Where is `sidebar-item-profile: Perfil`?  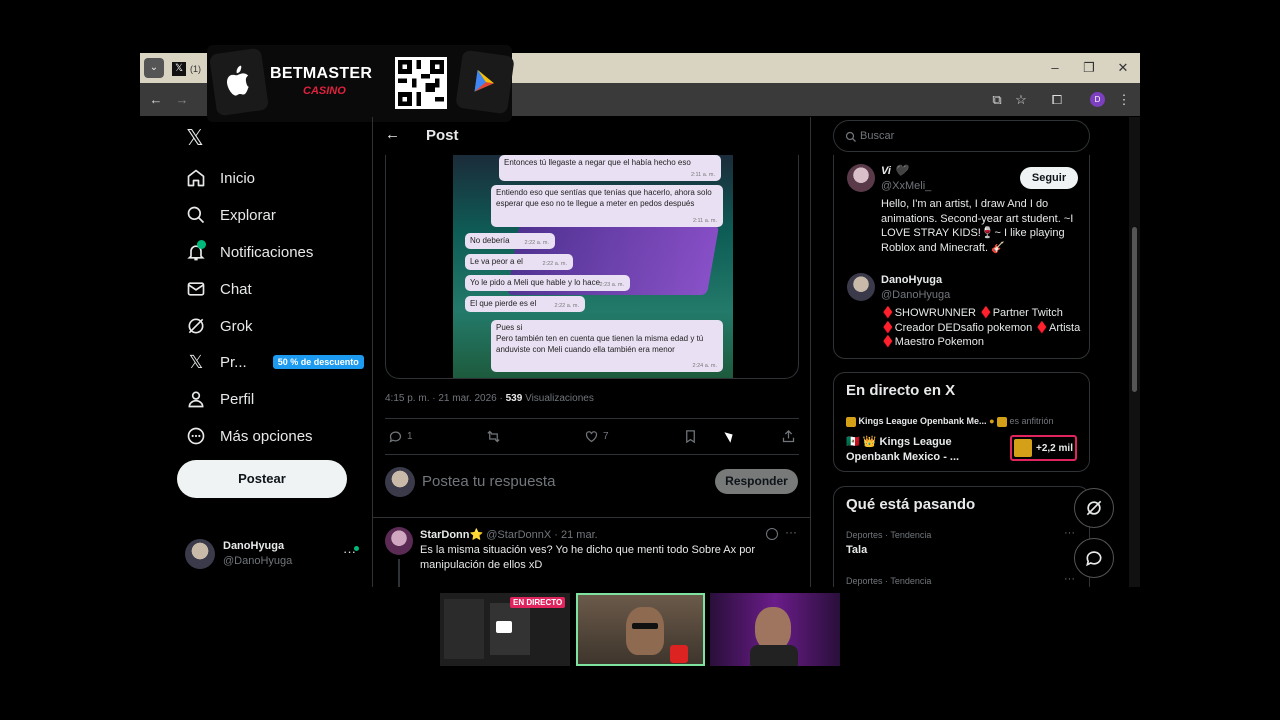 sidebar-item-profile: Perfil is located at coordinates (220, 399).